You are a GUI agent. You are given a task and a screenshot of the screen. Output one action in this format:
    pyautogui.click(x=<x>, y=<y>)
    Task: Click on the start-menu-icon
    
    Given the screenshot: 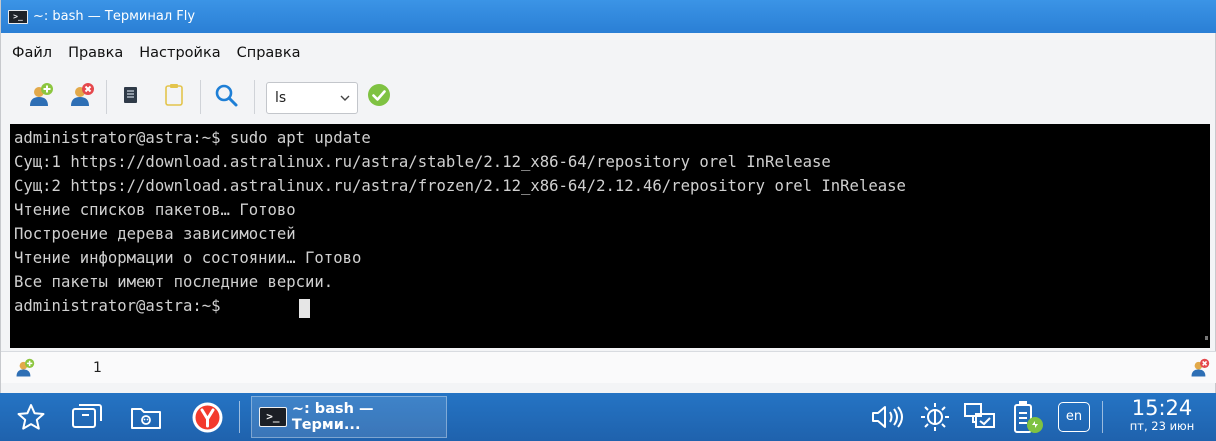 What is the action you would take?
    pyautogui.click(x=31, y=418)
    